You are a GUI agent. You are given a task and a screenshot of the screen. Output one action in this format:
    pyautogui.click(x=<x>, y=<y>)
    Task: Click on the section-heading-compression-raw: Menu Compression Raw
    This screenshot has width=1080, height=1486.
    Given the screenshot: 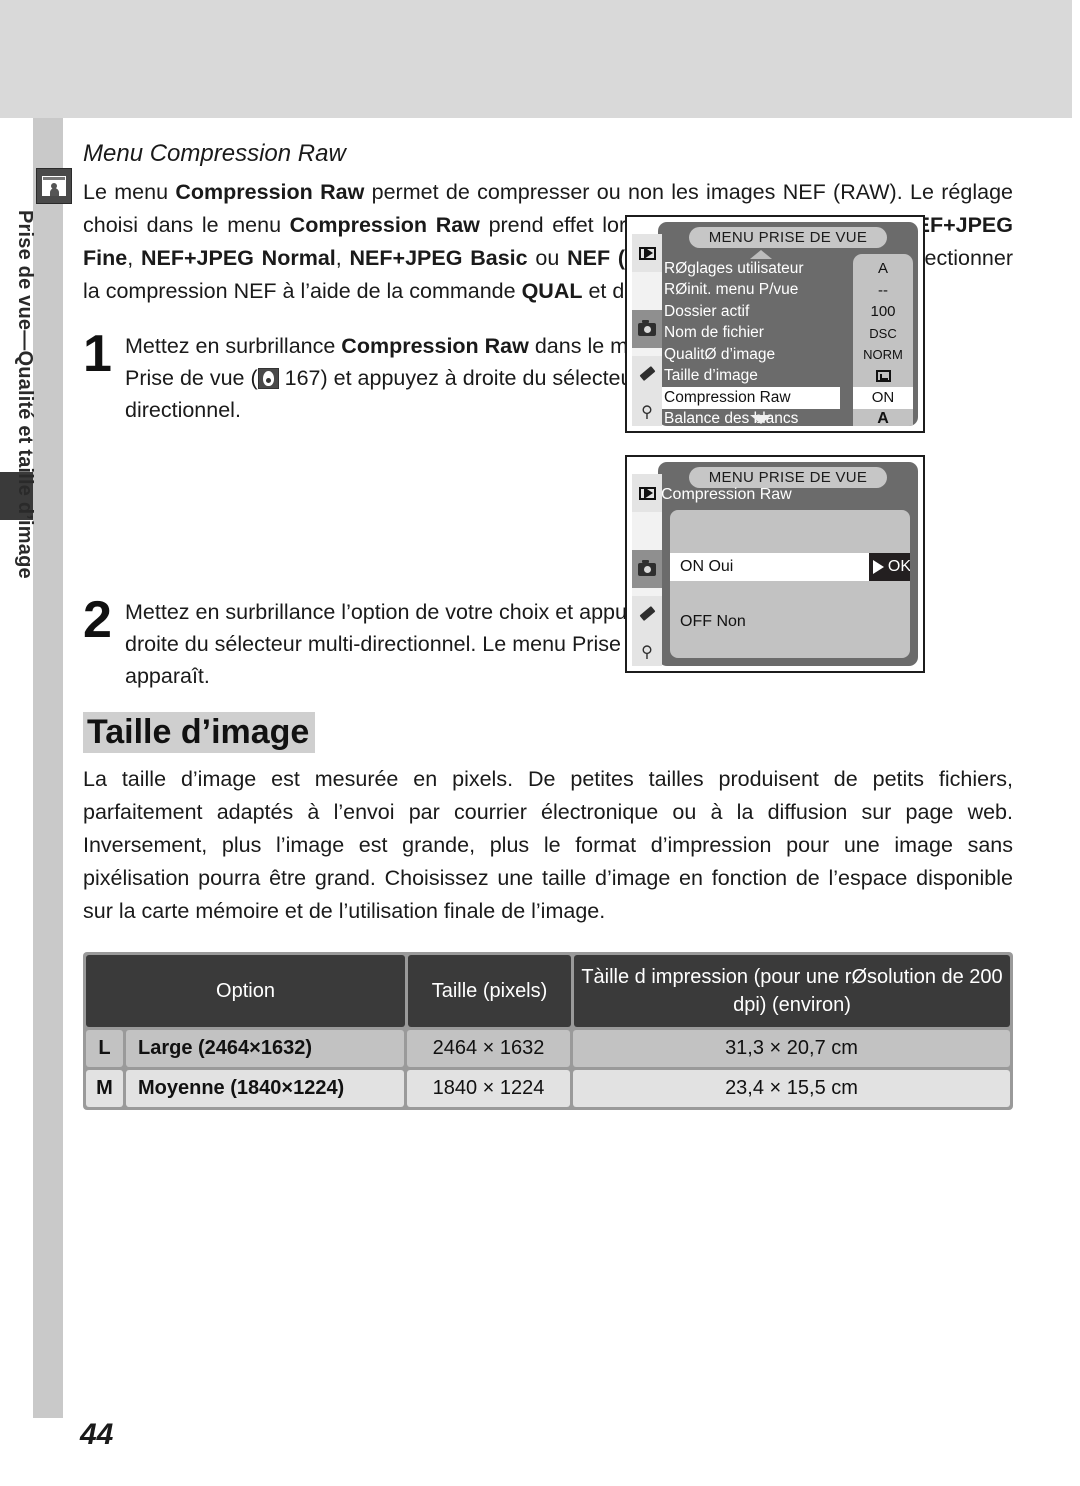 What is the action you would take?
    pyautogui.click(x=214, y=153)
    